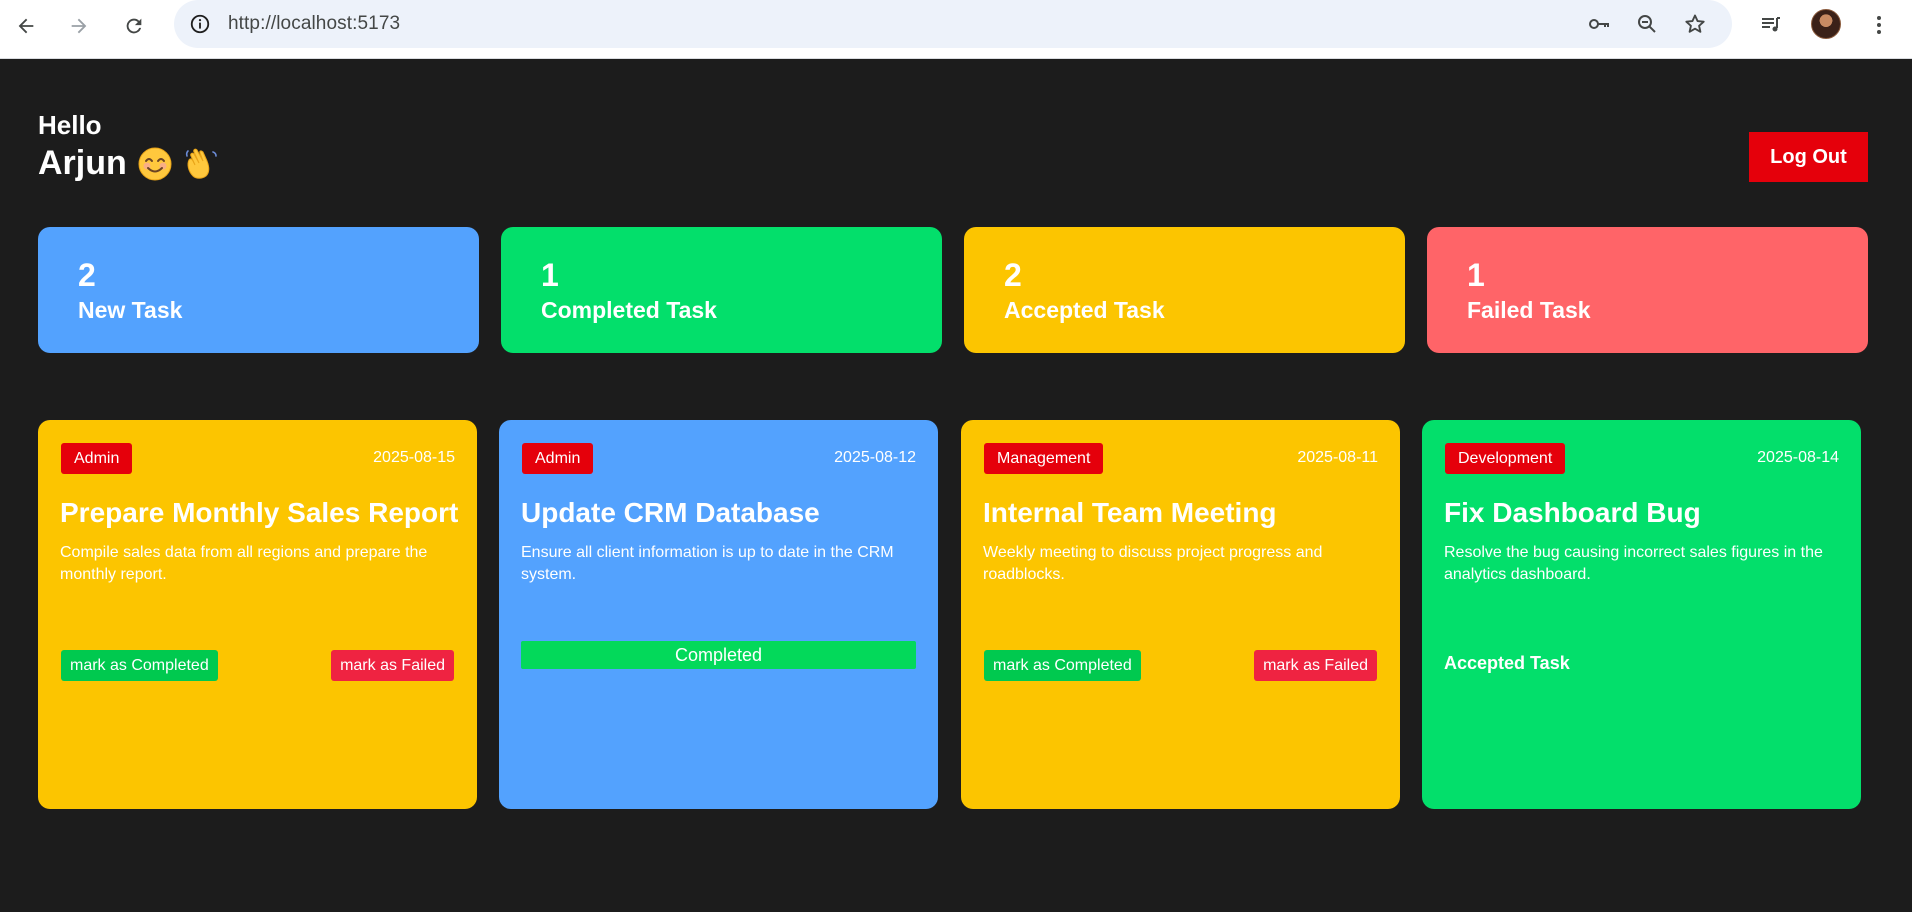 This screenshot has height=912, width=1912. Describe the element at coordinates (1879, 25) in the screenshot. I see `more-menu-icon` at that location.